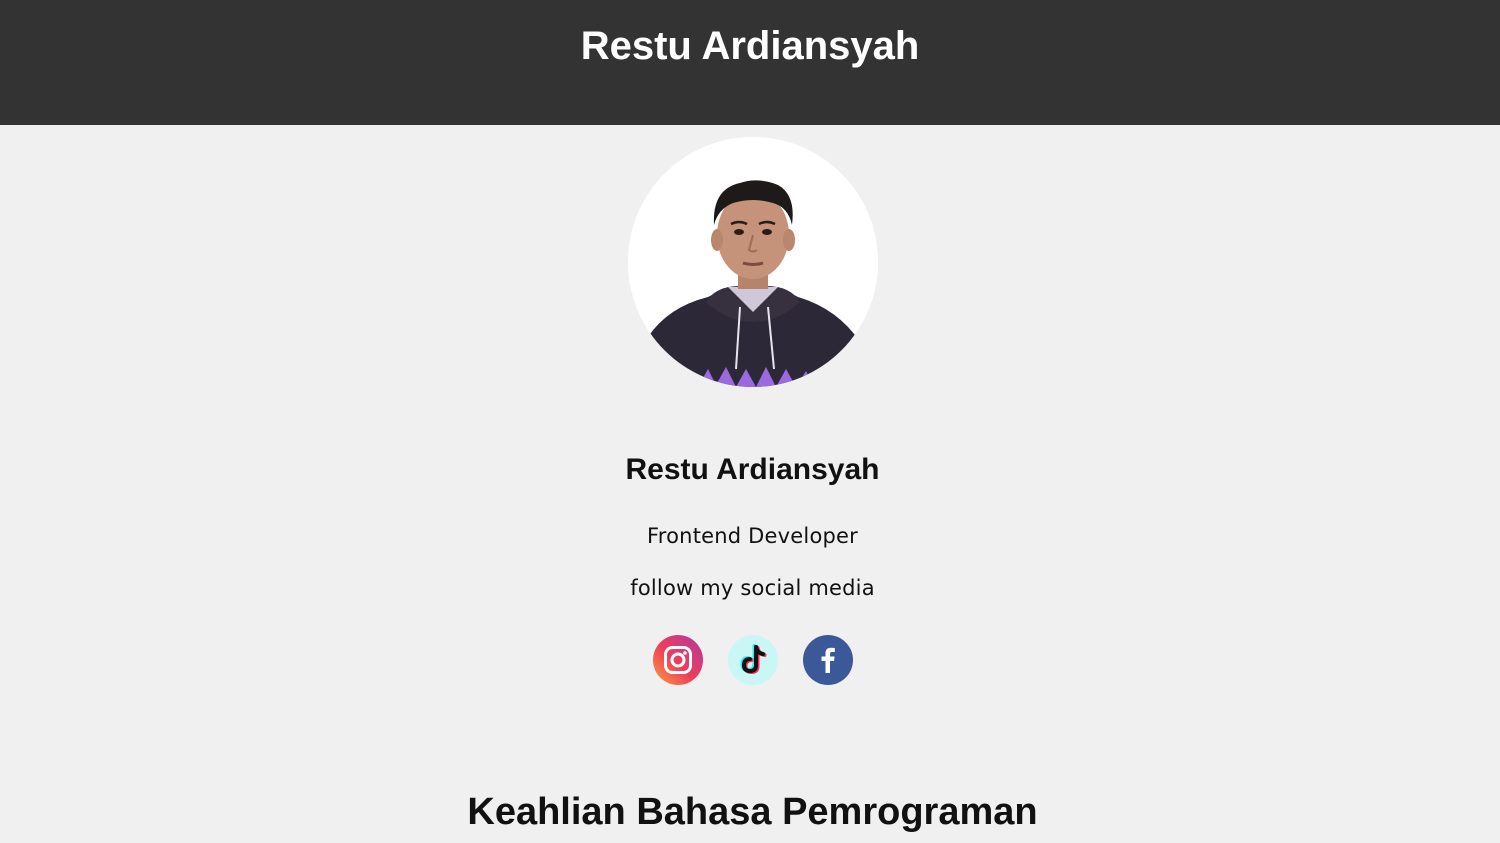 The width and height of the screenshot is (1500, 843). Describe the element at coordinates (752, 588) in the screenshot. I see `follow-text: follow my social media` at that location.